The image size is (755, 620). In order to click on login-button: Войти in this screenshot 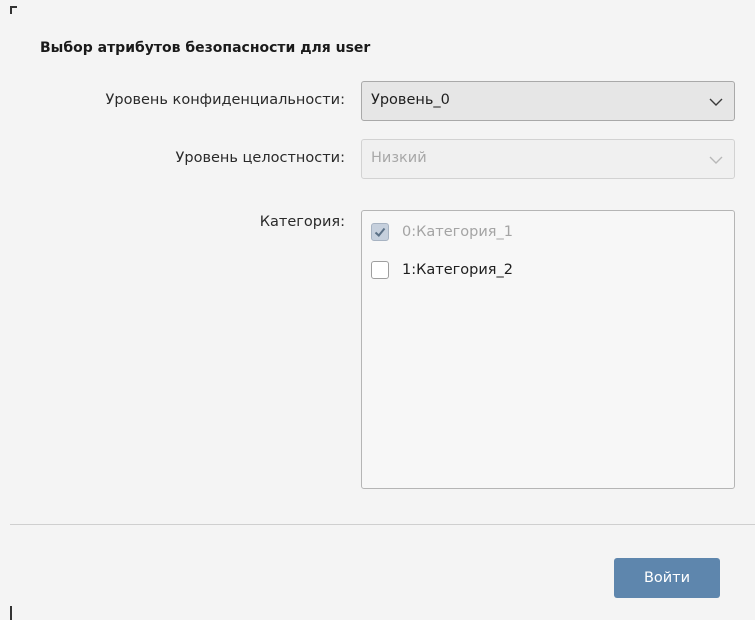, I will do `click(667, 578)`.